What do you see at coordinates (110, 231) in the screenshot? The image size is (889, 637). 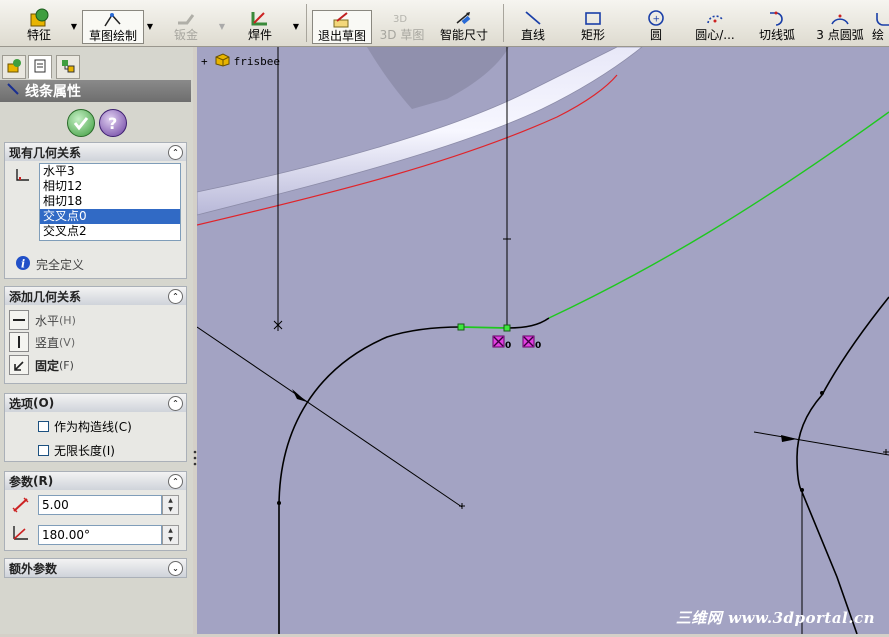 I see `list-item: 交叉点2` at bounding box center [110, 231].